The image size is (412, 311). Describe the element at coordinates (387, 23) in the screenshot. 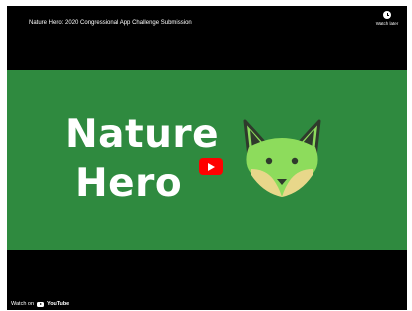

I see `watch-later-label: Watch later` at that location.